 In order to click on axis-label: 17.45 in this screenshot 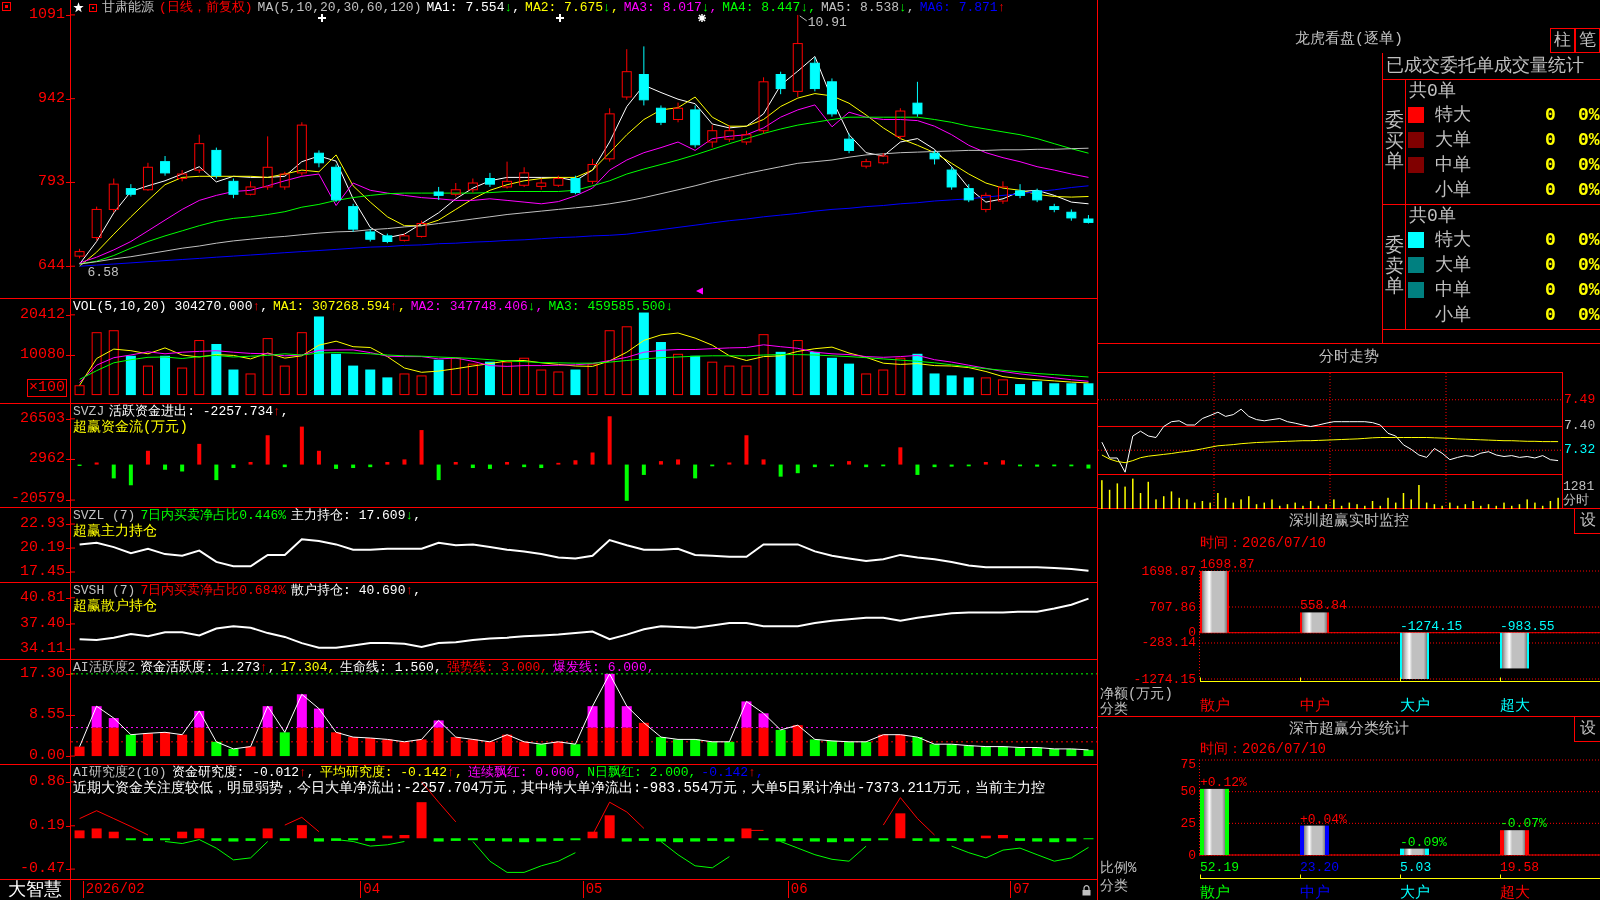, I will do `click(42, 572)`.